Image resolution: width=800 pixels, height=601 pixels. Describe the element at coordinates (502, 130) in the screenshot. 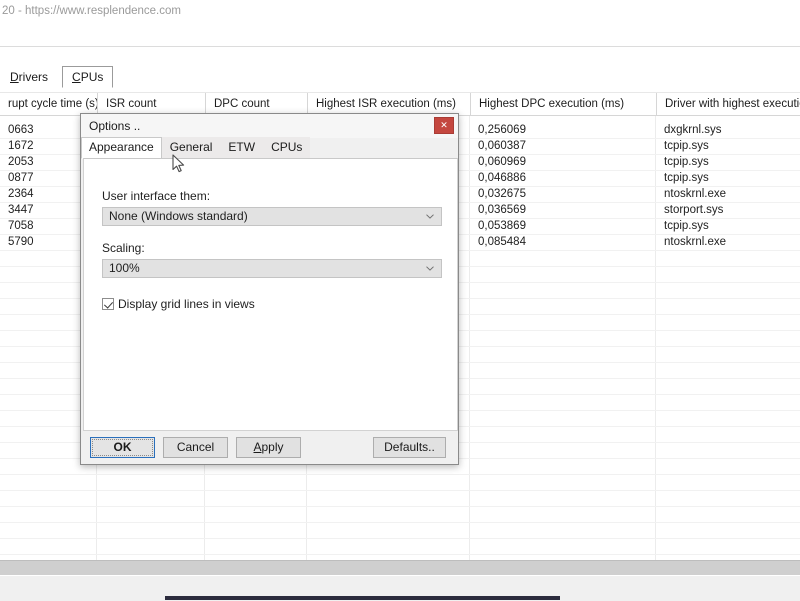

I see `cell-highest-dpc-execution: 0,256069` at that location.